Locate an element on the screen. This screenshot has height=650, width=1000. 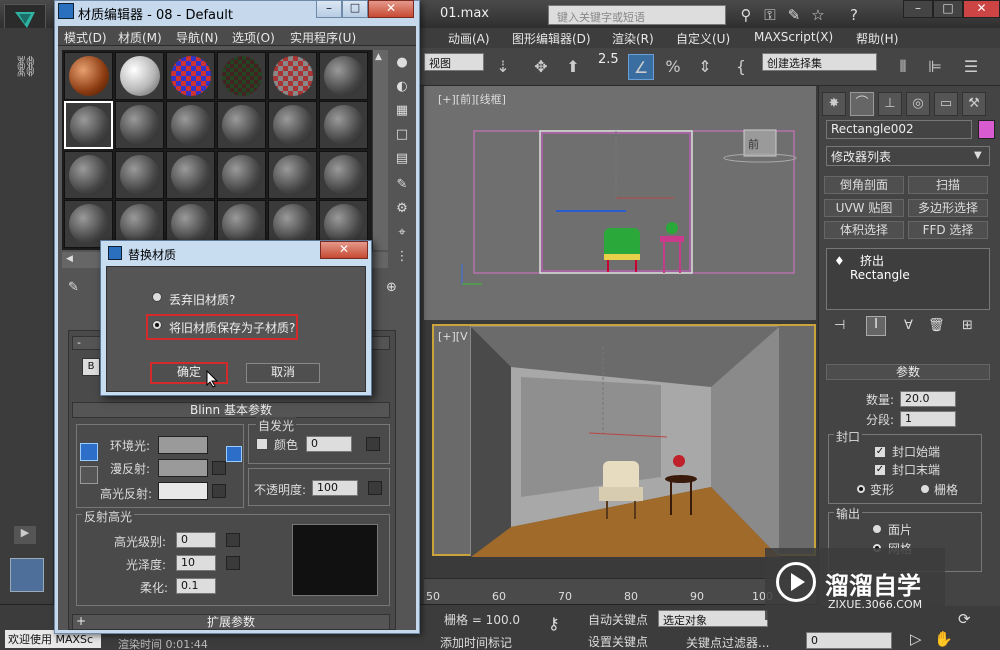
cancel-button: 取消 is located at coordinates (283, 373).